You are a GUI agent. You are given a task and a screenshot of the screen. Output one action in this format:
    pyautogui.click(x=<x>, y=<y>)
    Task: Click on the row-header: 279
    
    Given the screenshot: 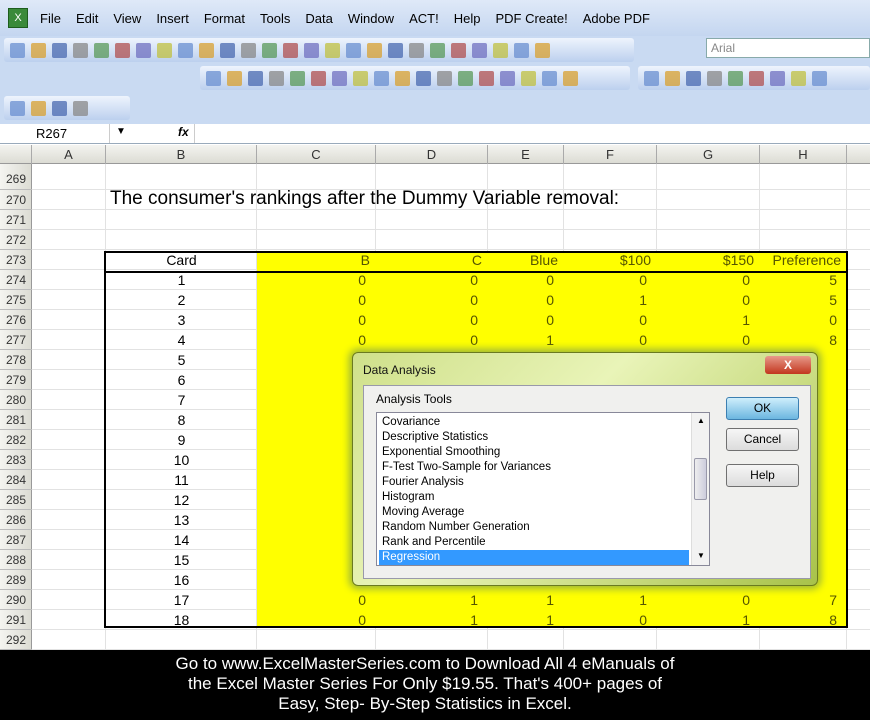 What is the action you would take?
    pyautogui.click(x=16, y=380)
    